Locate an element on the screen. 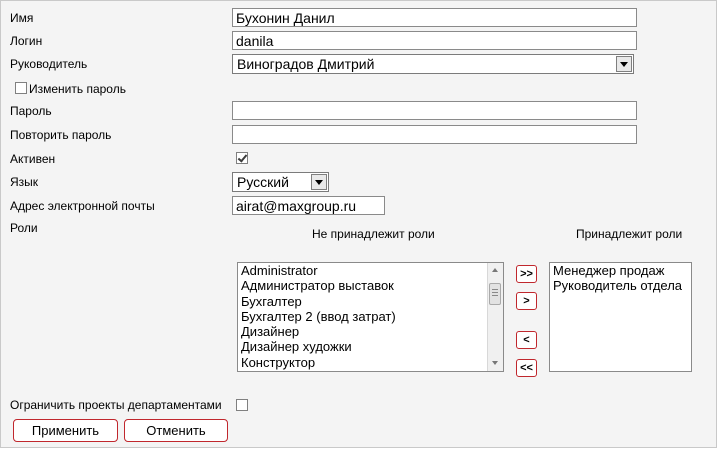 The image size is (720, 451). scroll-down-icon is located at coordinates (495, 363).